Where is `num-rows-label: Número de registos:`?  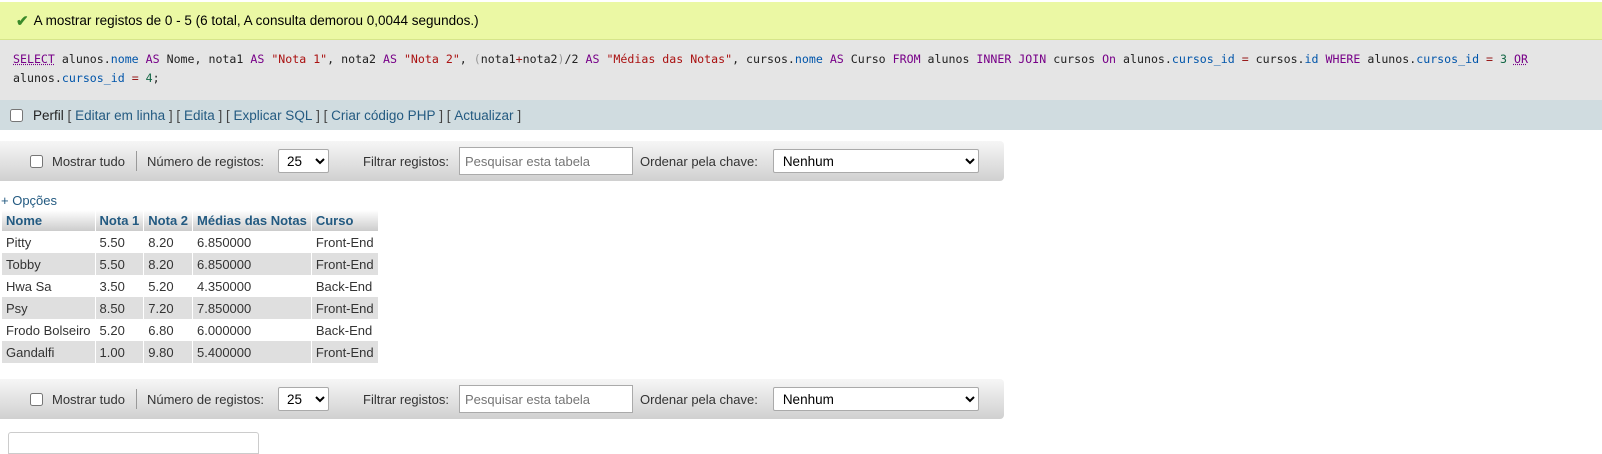
num-rows-label: Número de registos: is located at coordinates (205, 161).